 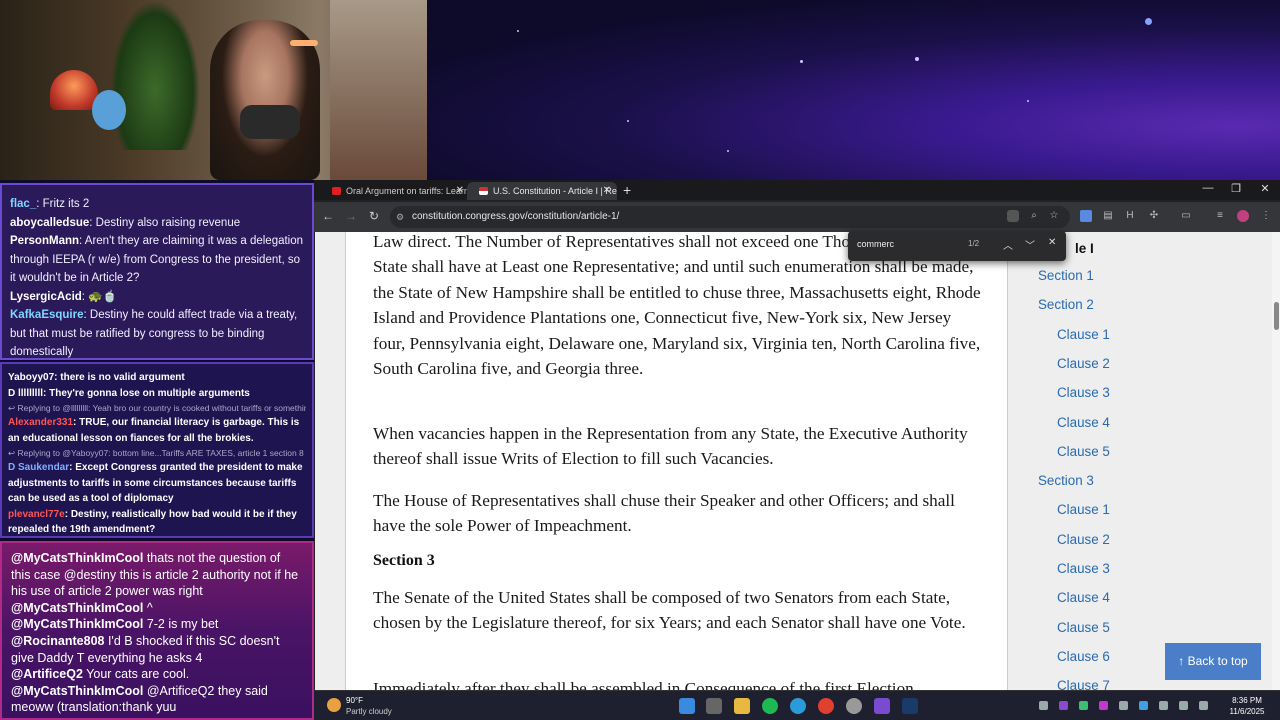 I want to click on chrome-icon, so click(x=826, y=706).